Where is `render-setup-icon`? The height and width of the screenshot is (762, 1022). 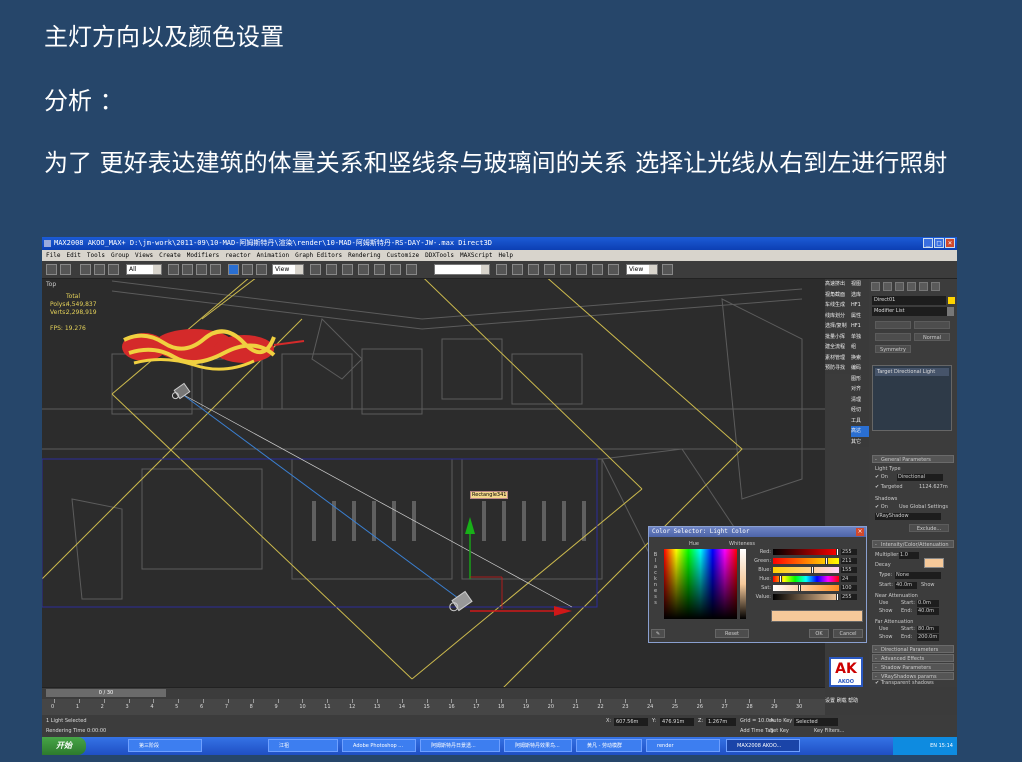 render-setup-icon is located at coordinates (597, 269).